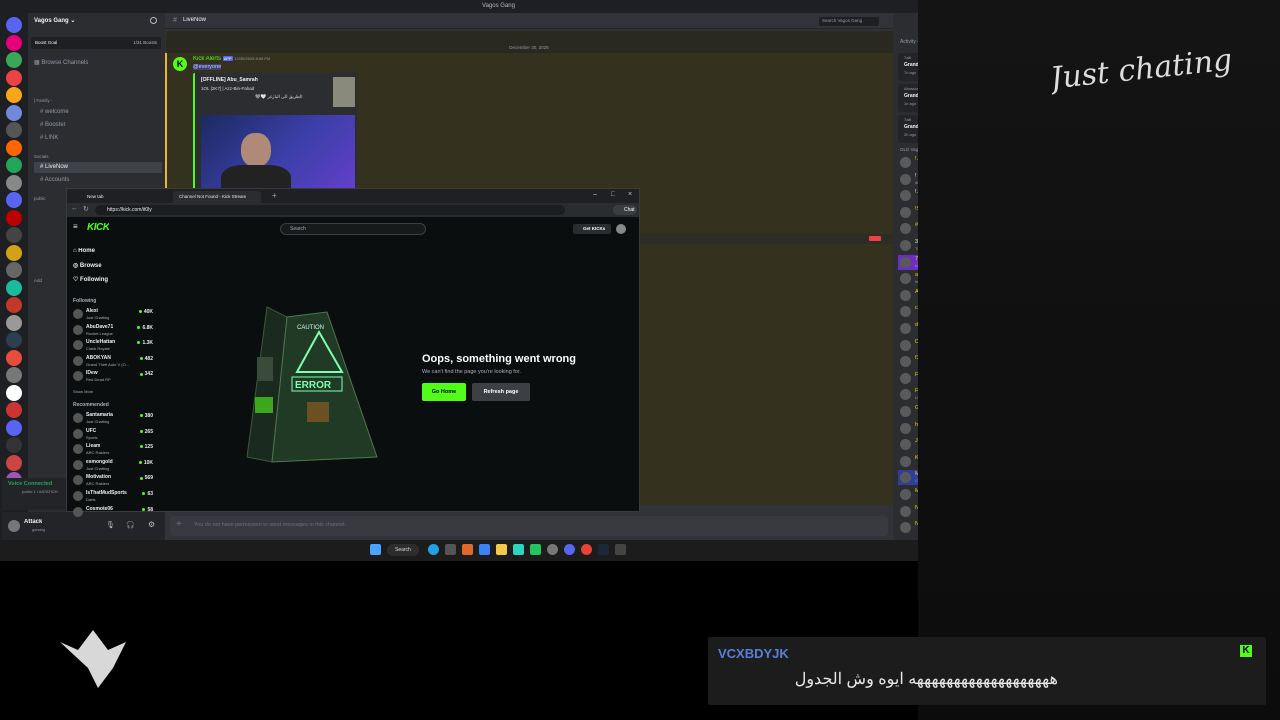 This screenshot has width=1280, height=720. Describe the element at coordinates (113, 314) in the screenshot. I see `channel-list-item: Alexi Just Chatting 40K` at that location.